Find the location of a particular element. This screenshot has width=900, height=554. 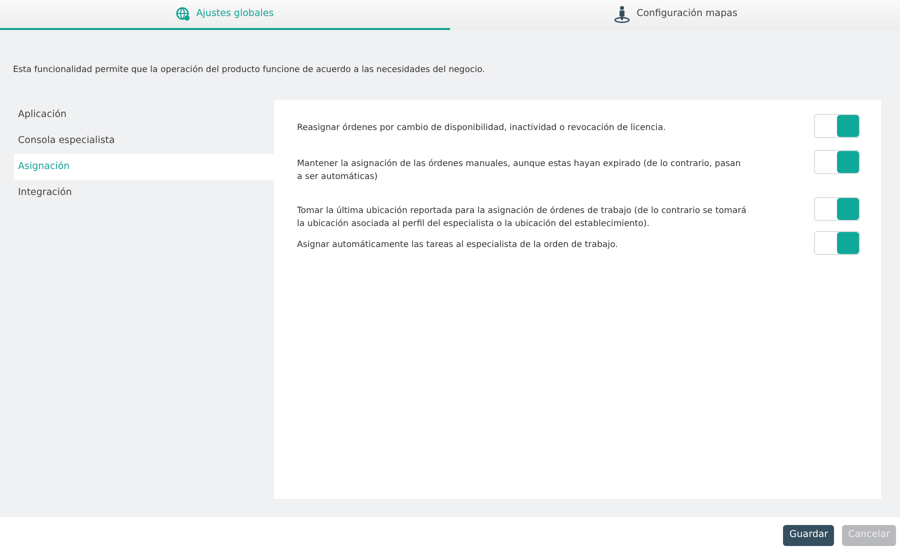

sidebar-item: Consola especialista is located at coordinates (144, 141).